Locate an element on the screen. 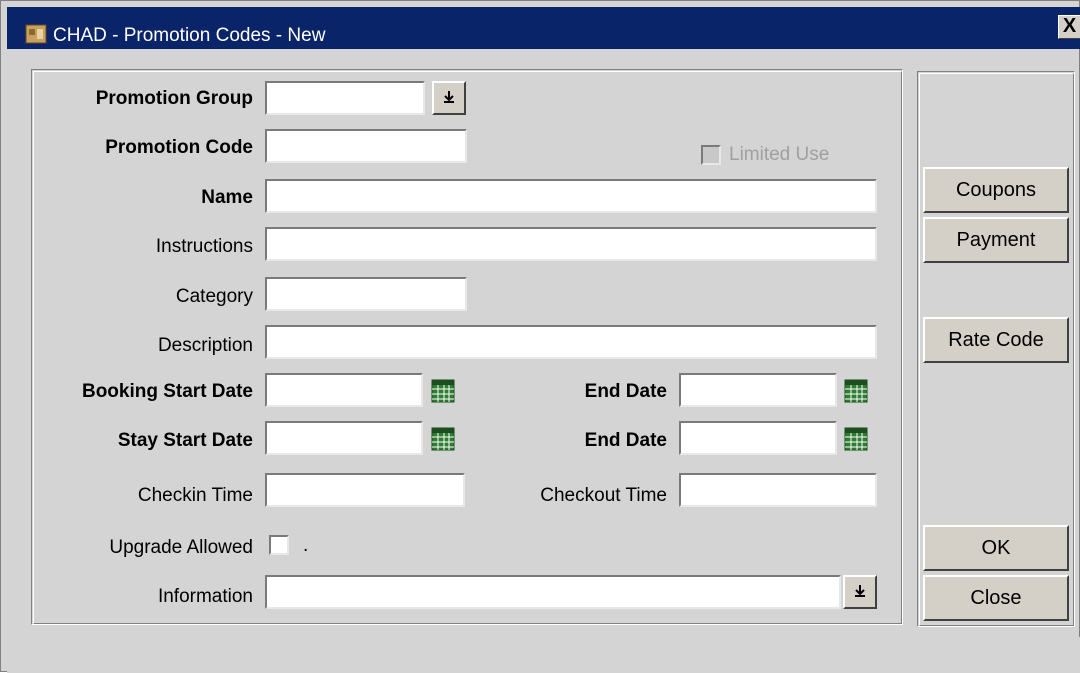 This screenshot has width=1080, height=673. checkout-time-label: Checkout Time is located at coordinates (603, 495).